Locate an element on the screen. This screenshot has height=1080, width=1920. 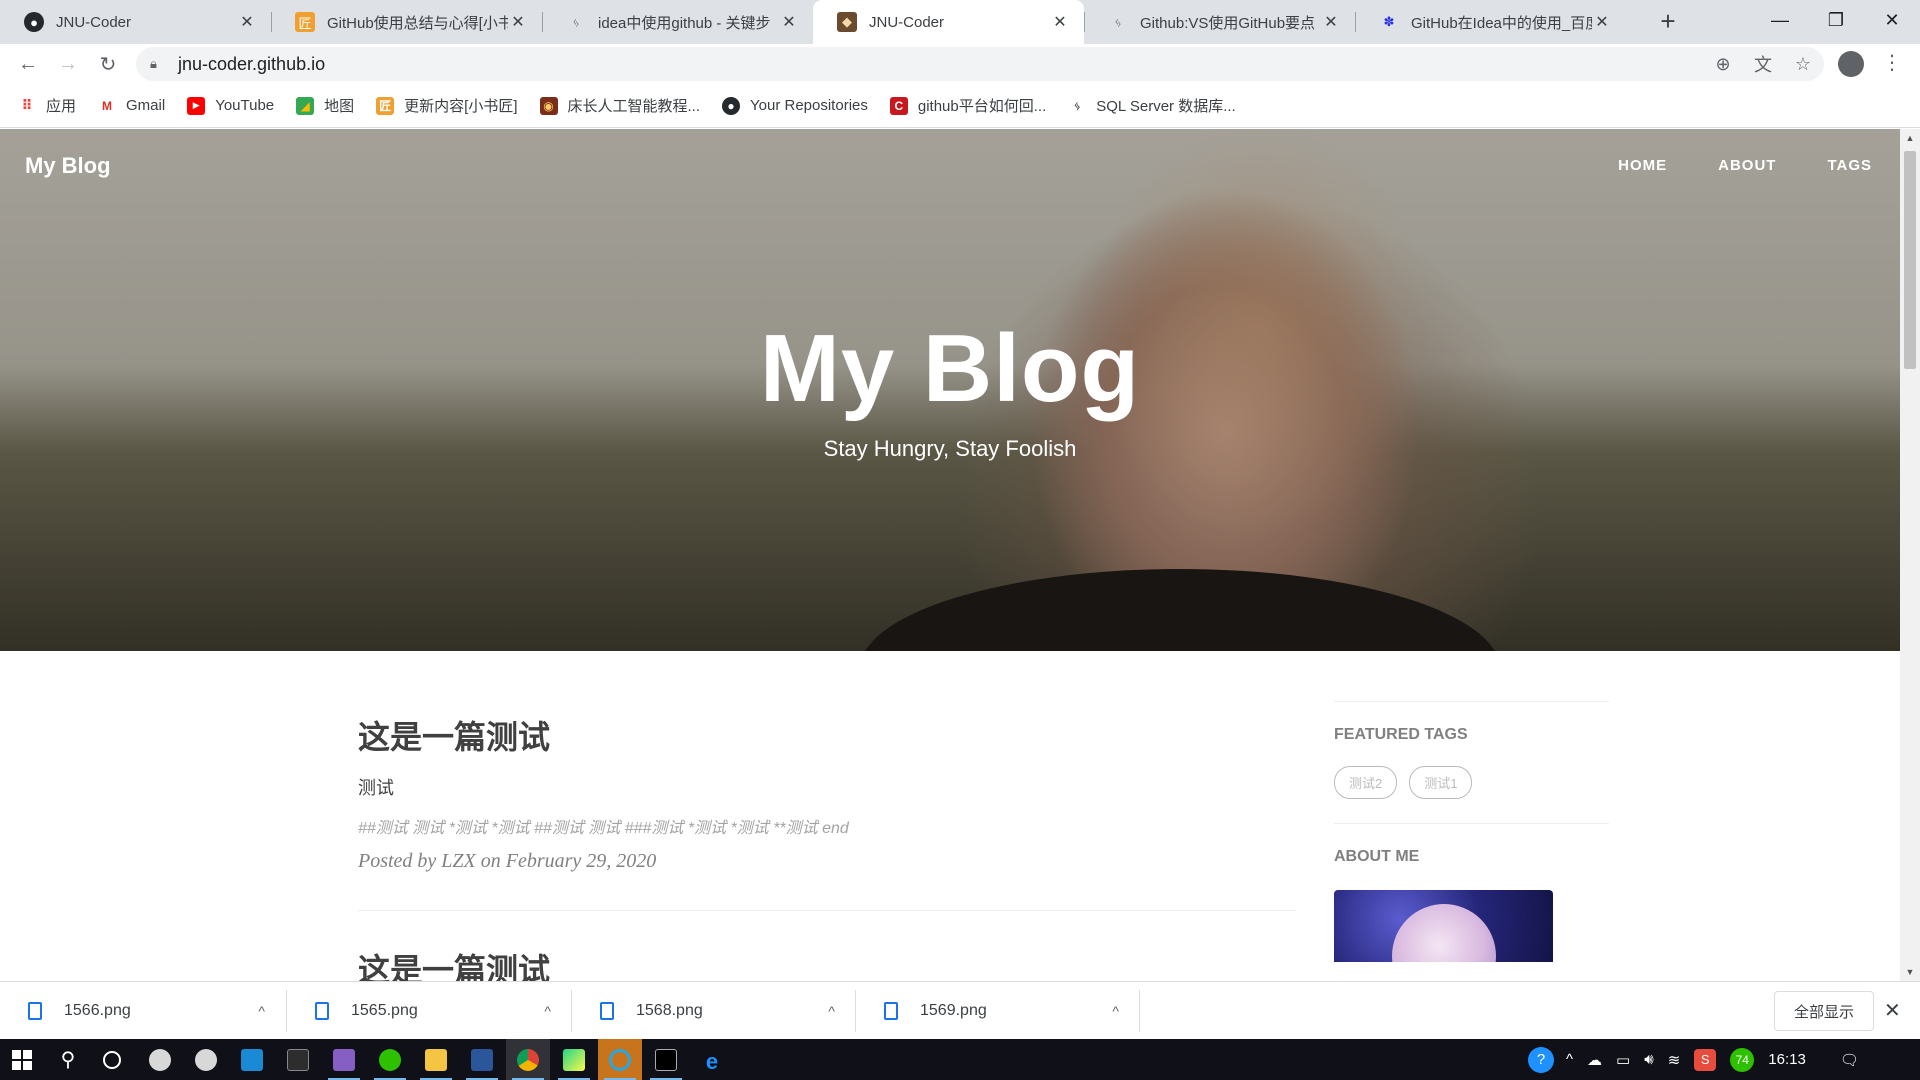
new-tab-button: + is located at coordinates (1668, 22).